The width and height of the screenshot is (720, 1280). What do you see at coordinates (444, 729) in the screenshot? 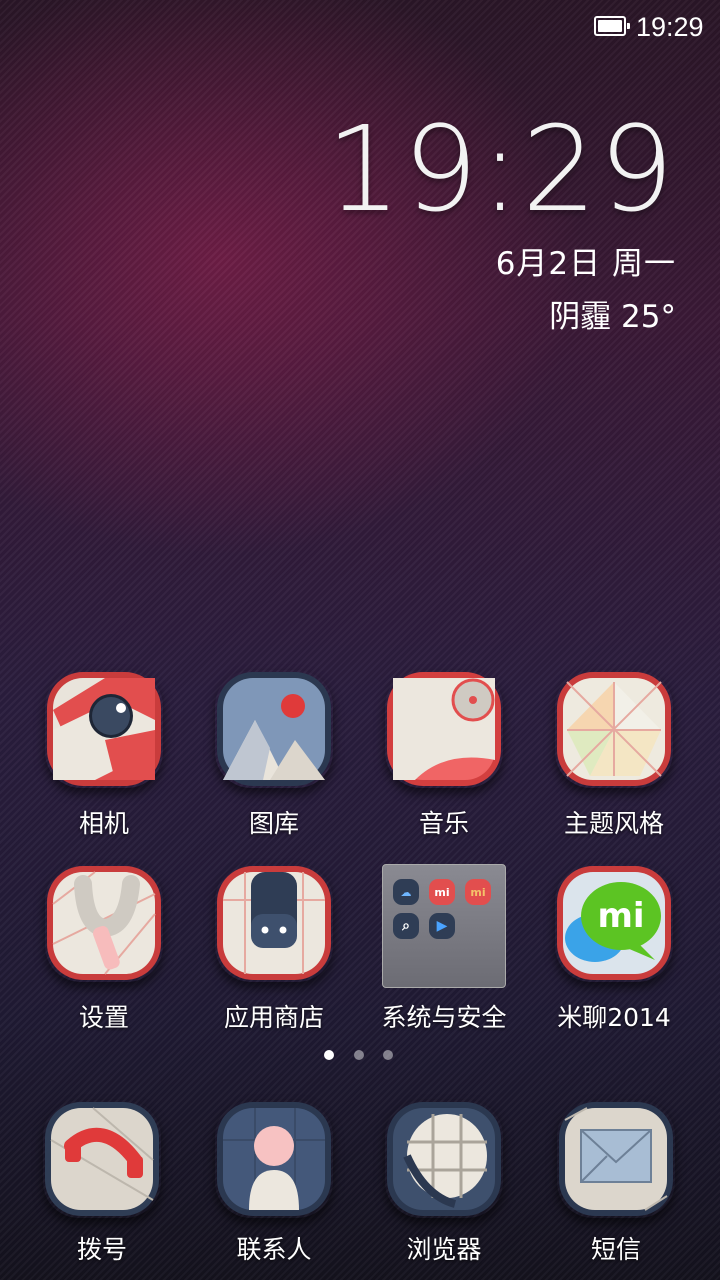
I see `music-icon` at bounding box center [444, 729].